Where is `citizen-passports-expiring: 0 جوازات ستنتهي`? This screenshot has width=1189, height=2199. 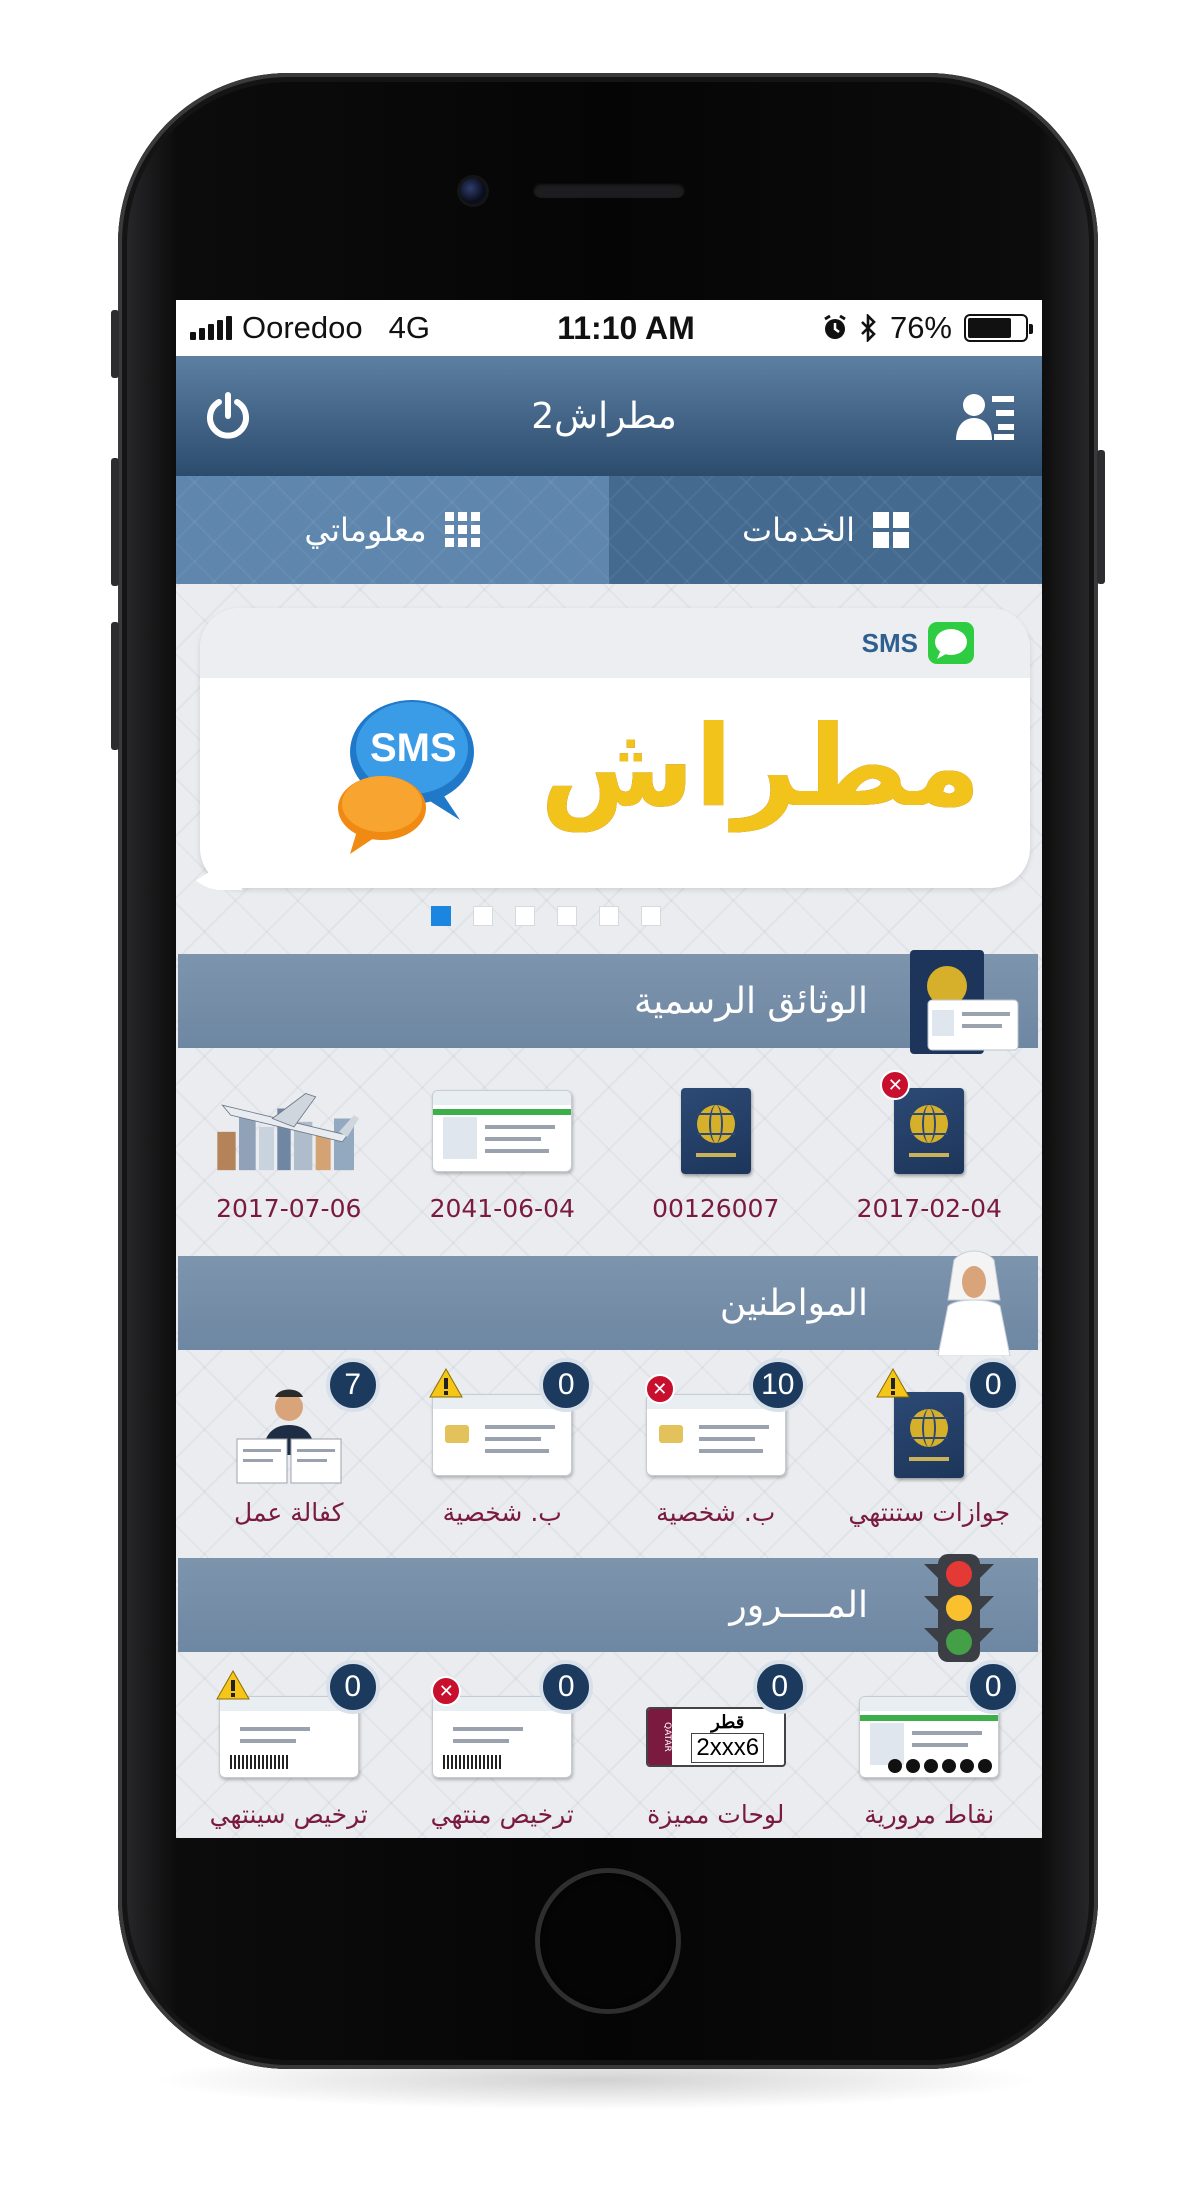
citizen-passports-expiring: 0 جوازات ستنتهي is located at coordinates (929, 1442).